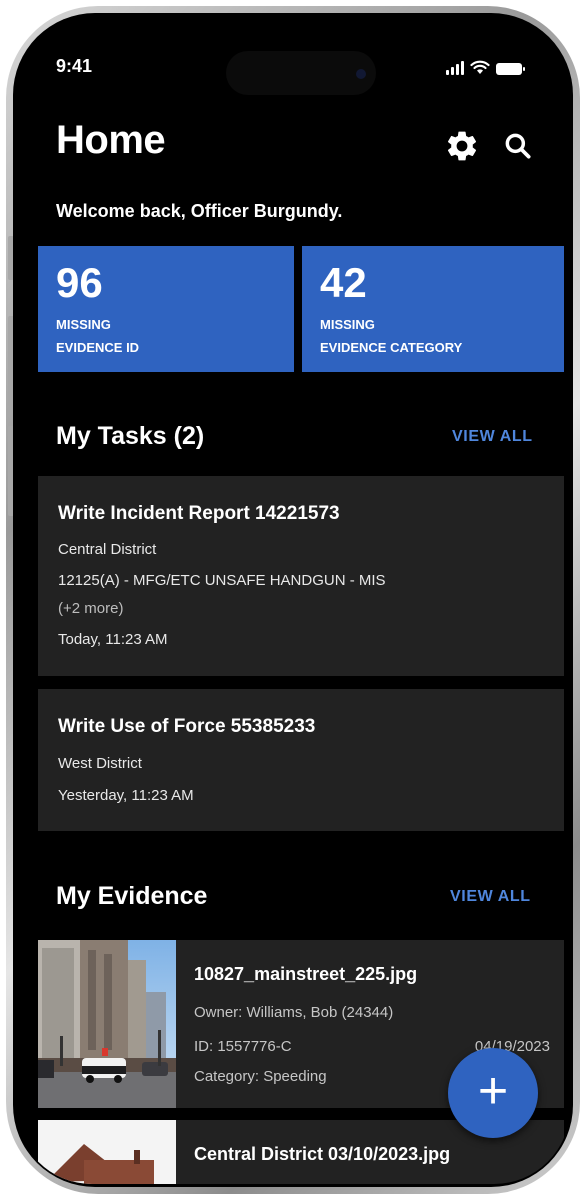  Describe the element at coordinates (132, 896) in the screenshot. I see `evidence-heading: My Evidence` at that location.